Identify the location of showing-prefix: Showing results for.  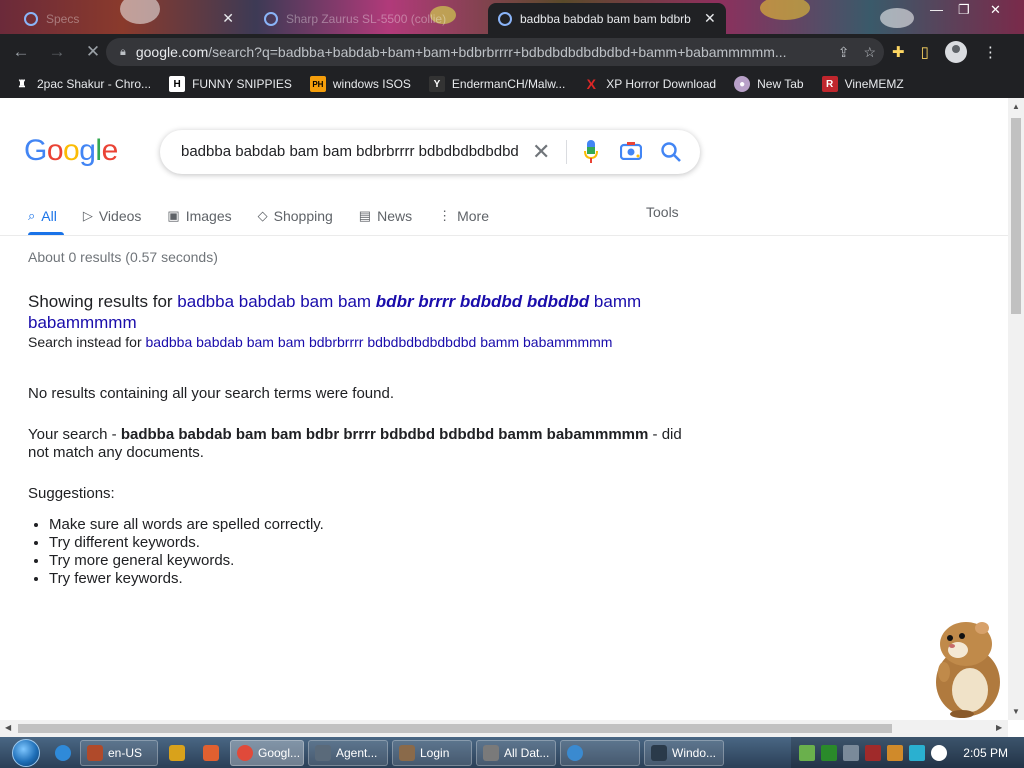
(103, 301).